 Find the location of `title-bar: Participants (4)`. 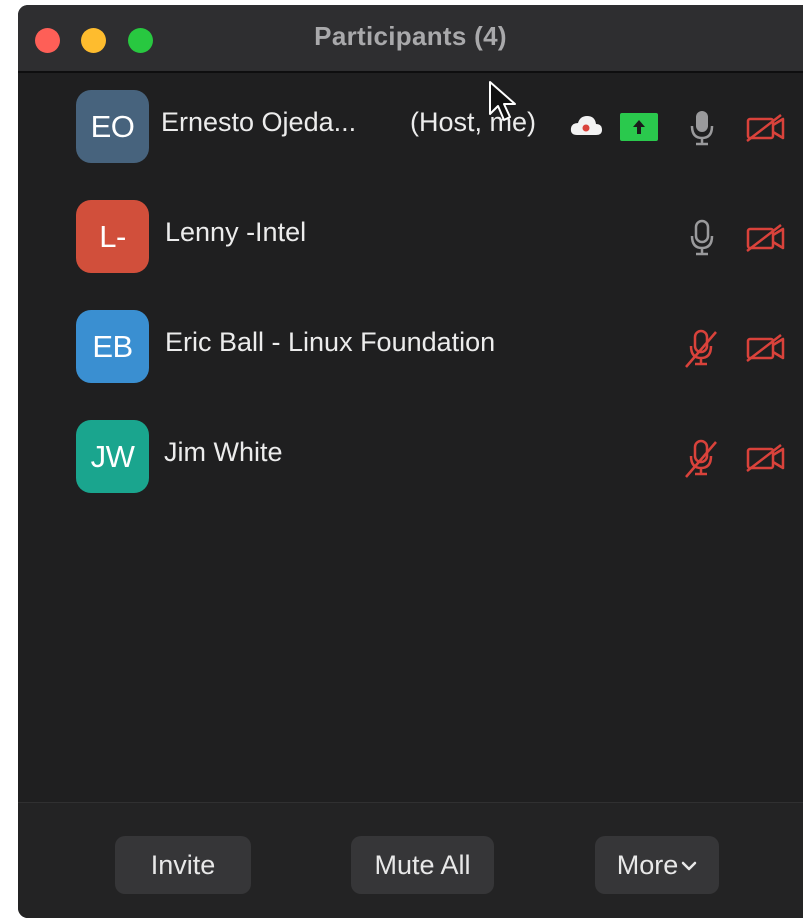

title-bar: Participants (4) is located at coordinates (410, 39).